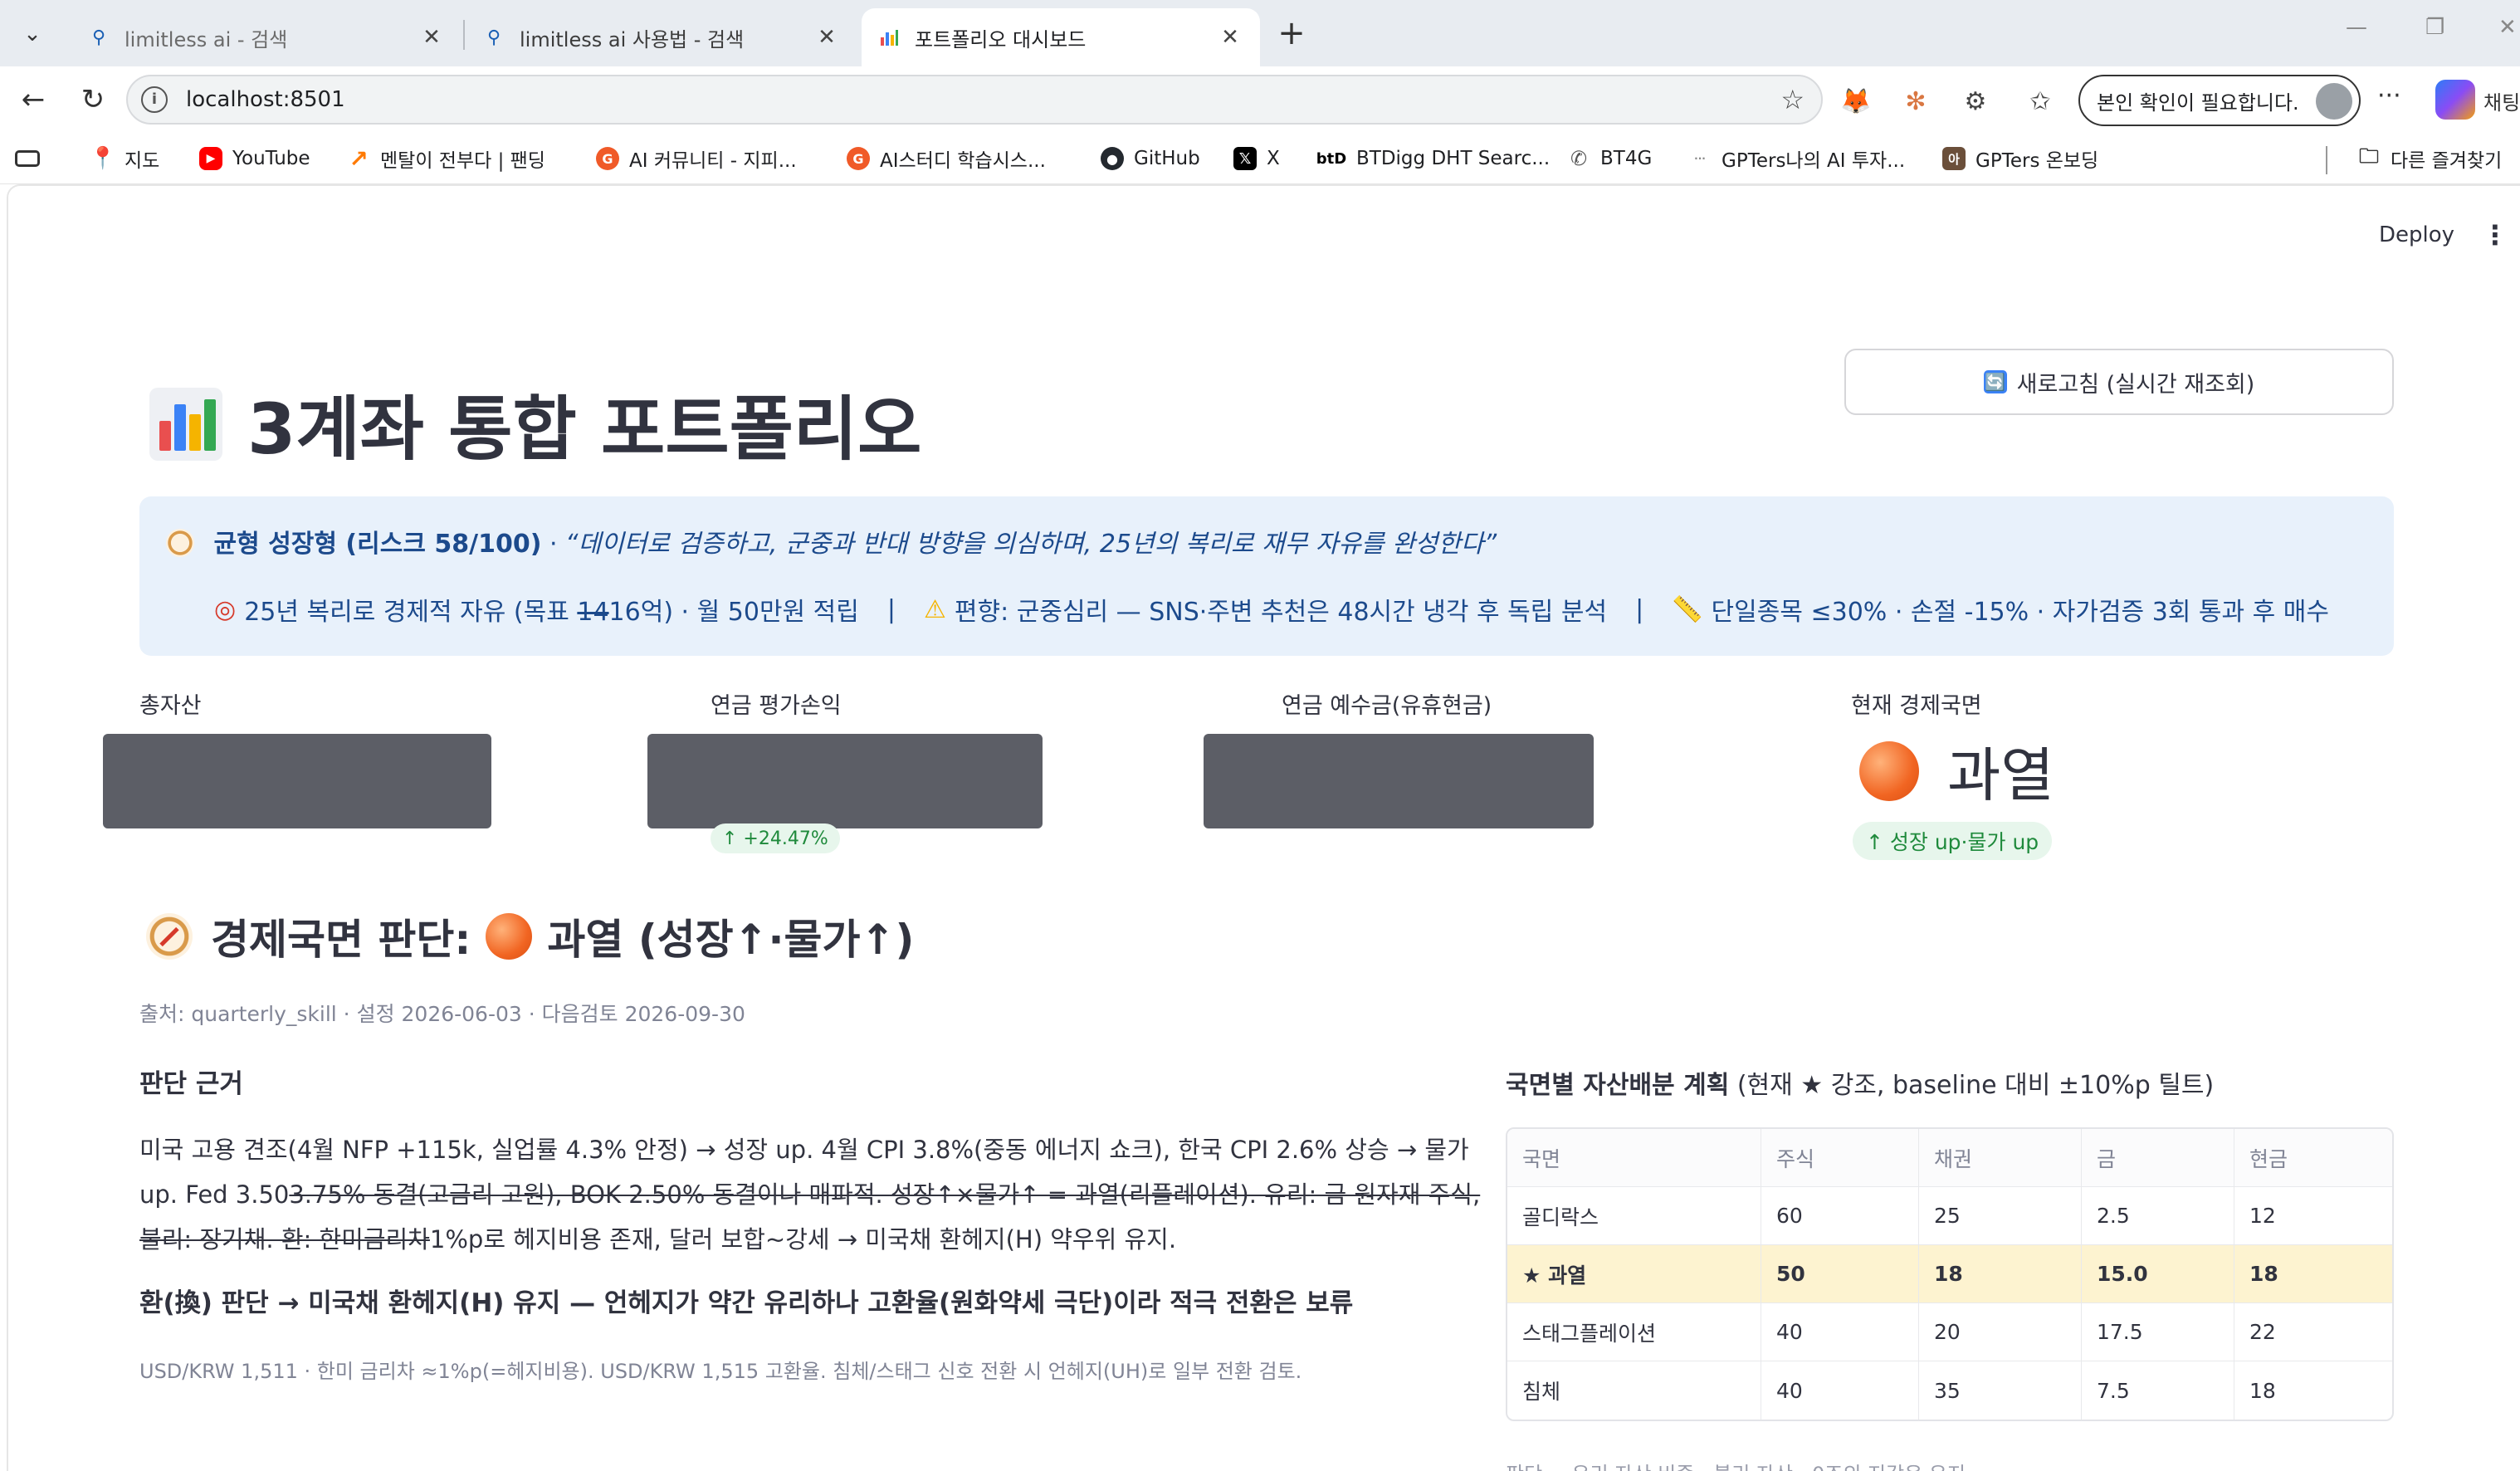 This screenshot has height=1471, width=2520. I want to click on tab-divider, so click(464, 35).